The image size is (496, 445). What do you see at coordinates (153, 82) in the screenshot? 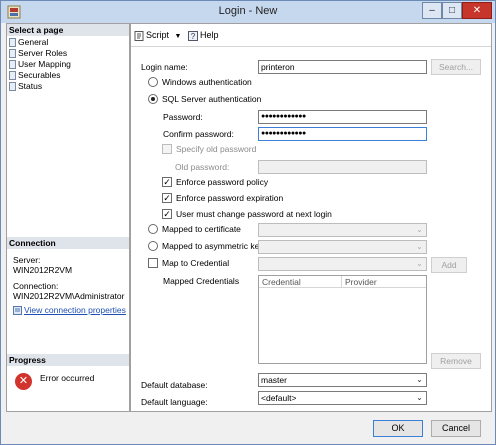
I see `windows-auth-radio` at bounding box center [153, 82].